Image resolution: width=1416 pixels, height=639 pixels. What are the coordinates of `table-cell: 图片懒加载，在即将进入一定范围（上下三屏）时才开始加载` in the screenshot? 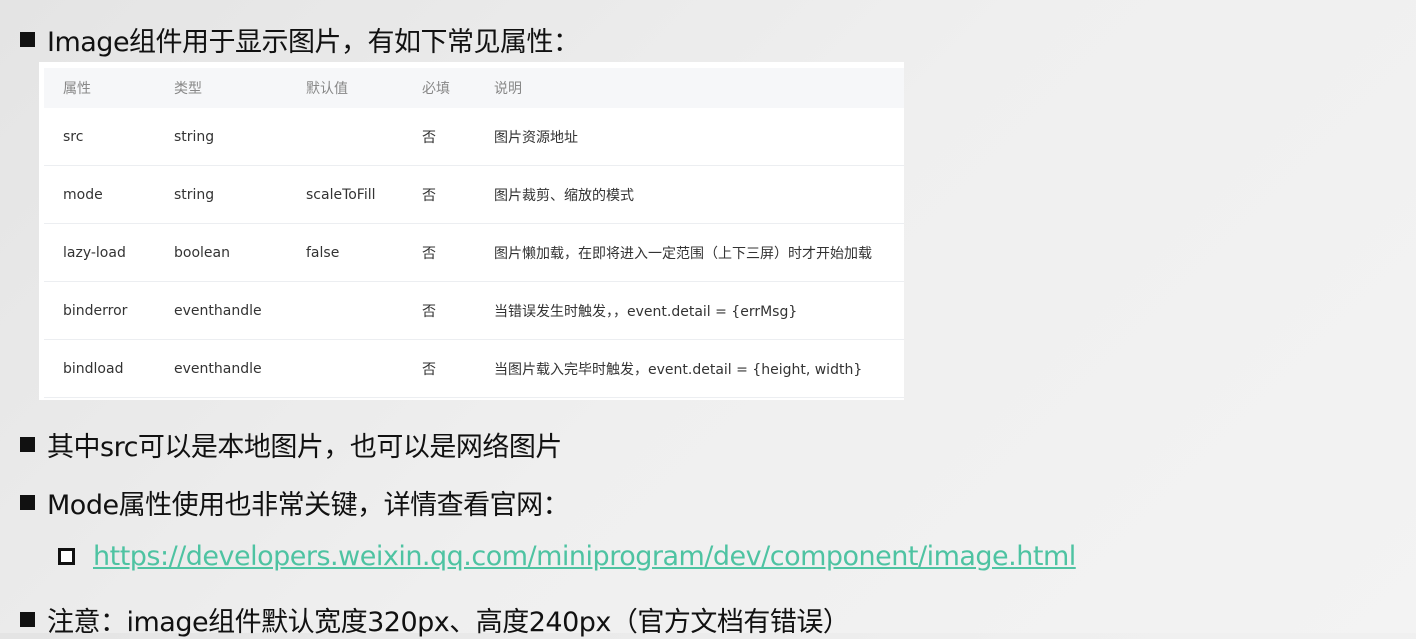 It's located at (683, 253).